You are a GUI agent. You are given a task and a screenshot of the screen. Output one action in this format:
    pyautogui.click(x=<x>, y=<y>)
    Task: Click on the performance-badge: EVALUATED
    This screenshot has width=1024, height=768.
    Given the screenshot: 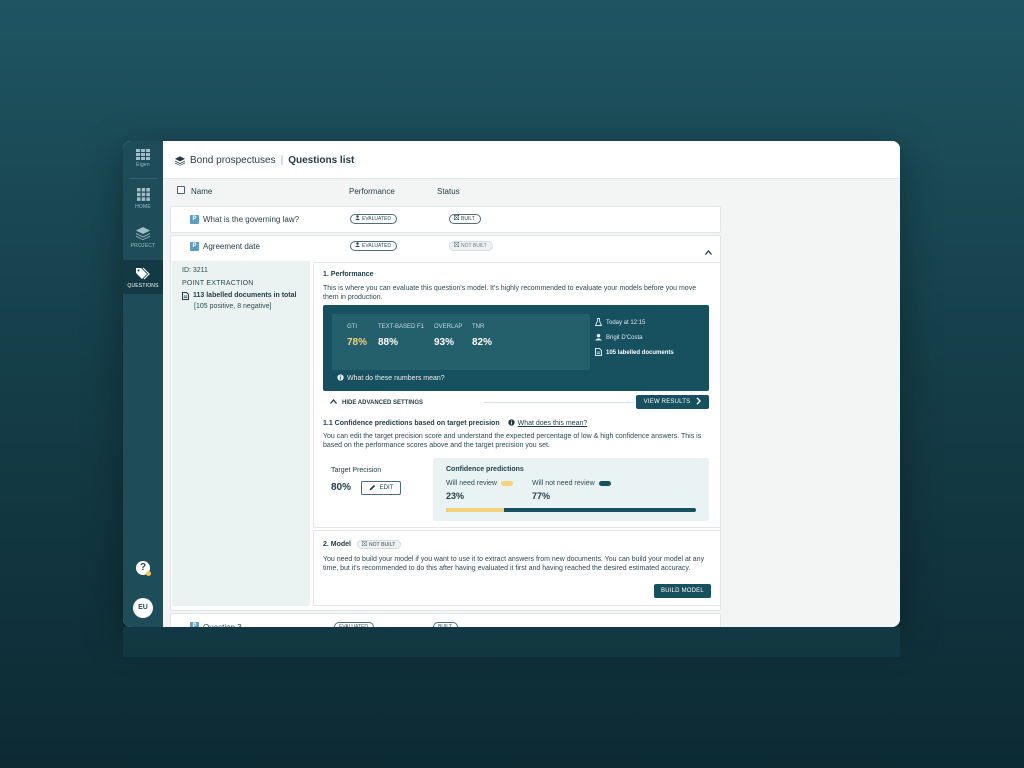 What is the action you would take?
    pyautogui.click(x=373, y=219)
    